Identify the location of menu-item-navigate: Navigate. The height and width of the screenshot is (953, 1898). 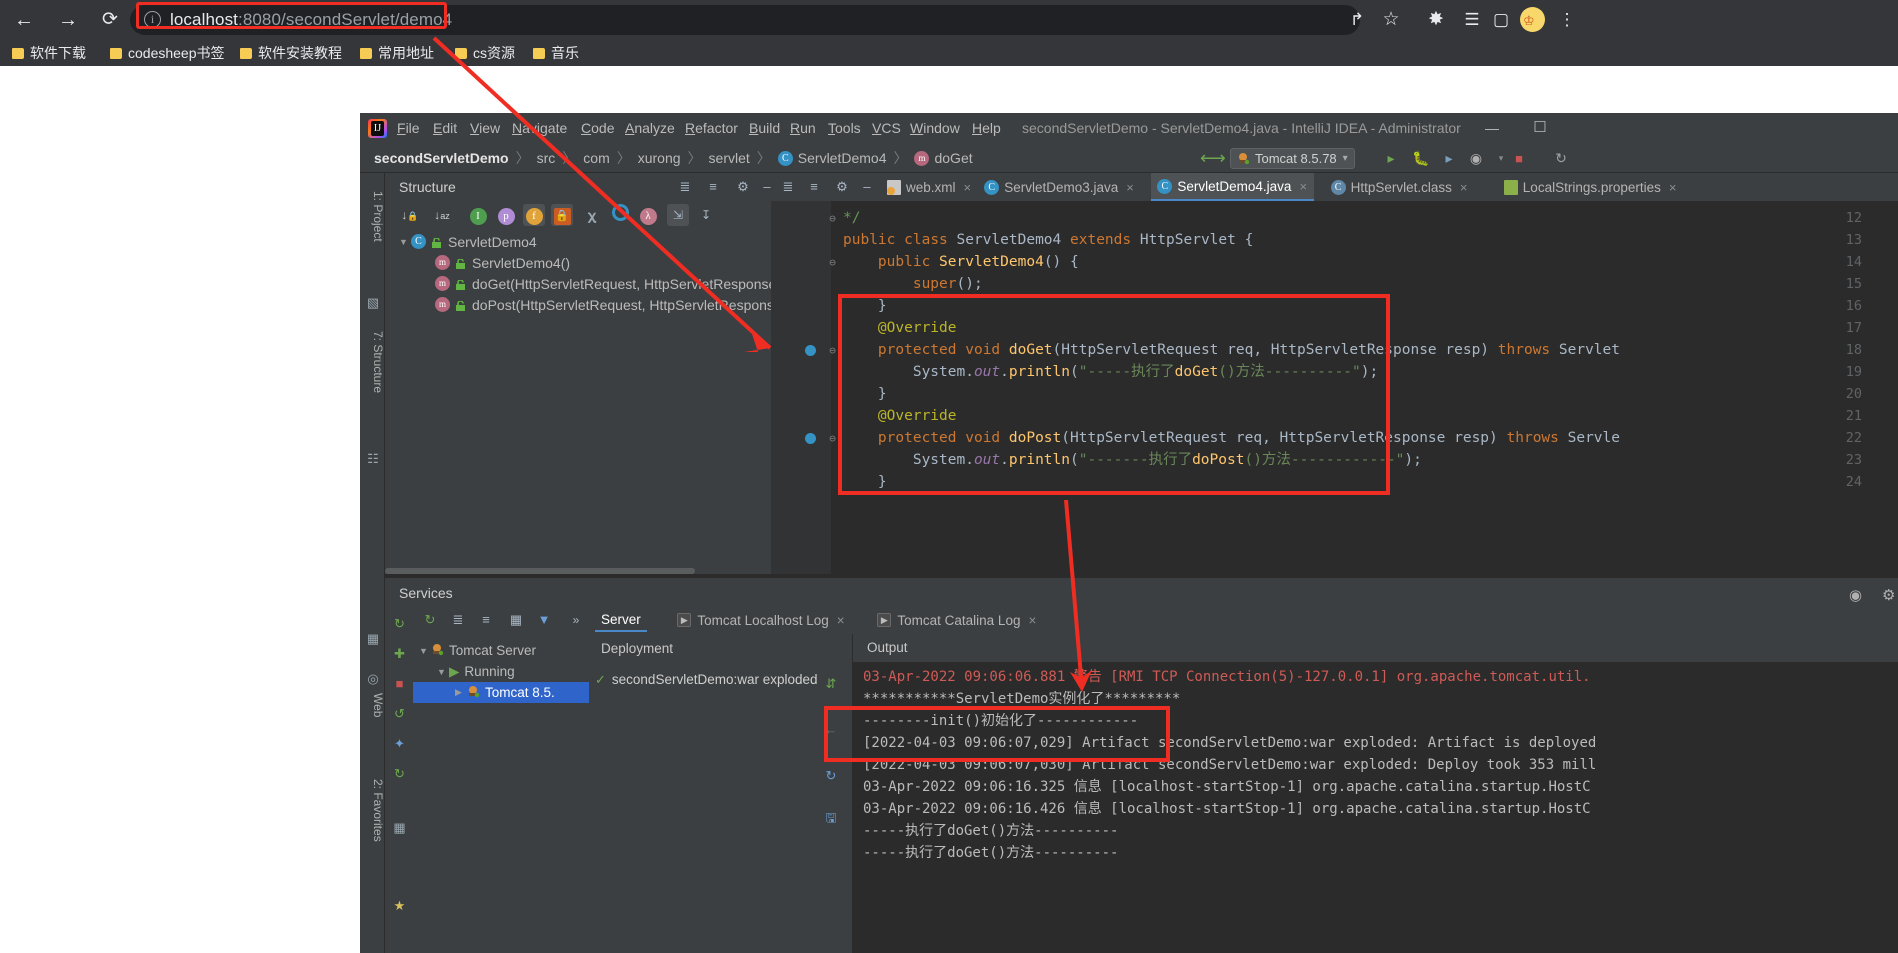
(539, 128).